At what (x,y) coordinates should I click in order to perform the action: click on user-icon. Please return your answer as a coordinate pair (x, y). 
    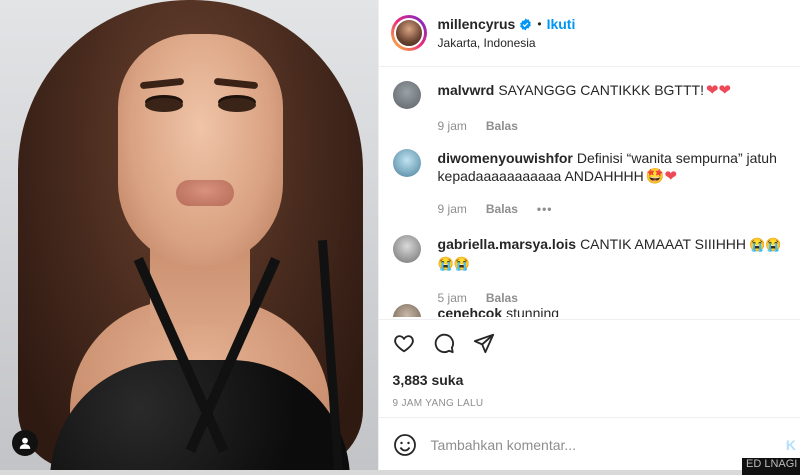
    Looking at the image, I should click on (25, 443).